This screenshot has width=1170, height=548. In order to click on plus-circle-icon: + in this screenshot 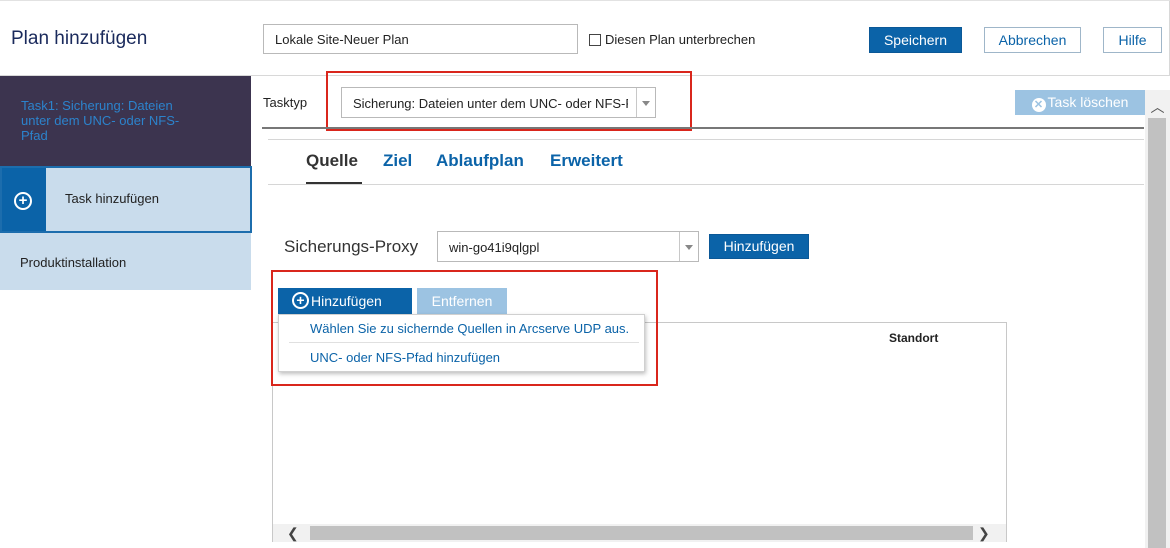, I will do `click(23, 201)`.